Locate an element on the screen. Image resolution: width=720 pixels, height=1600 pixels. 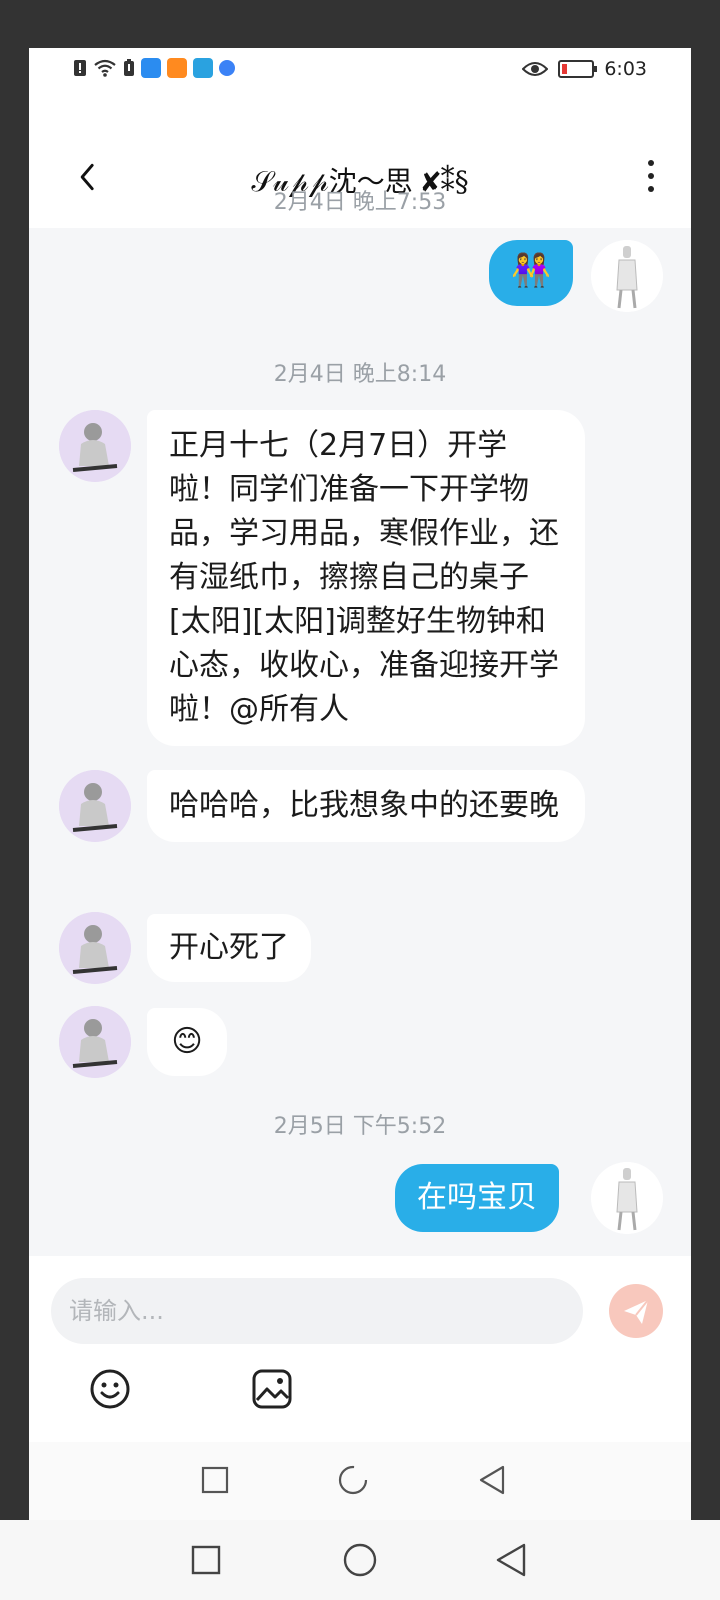
wifi-icon is located at coordinates (105, 68).